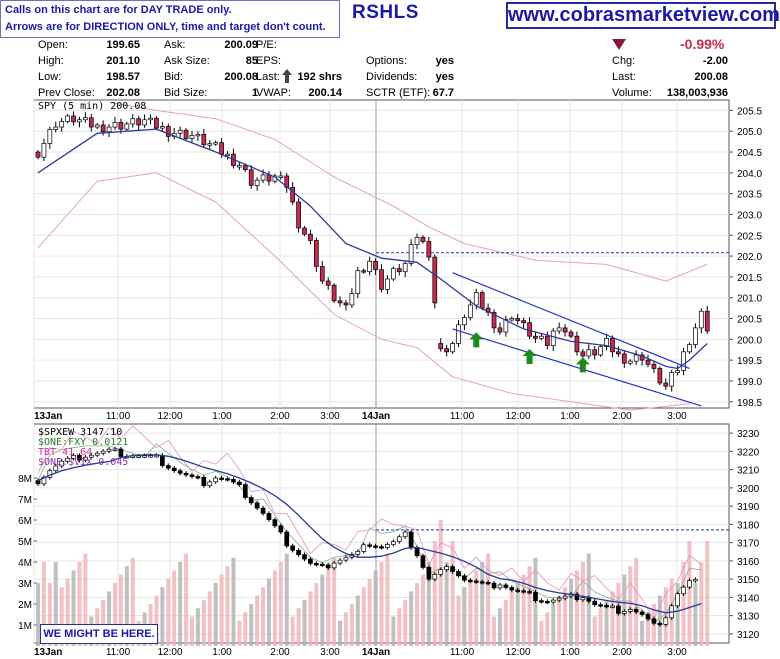 The width and height of the screenshot is (780, 659). Describe the element at coordinates (749, 257) in the screenshot. I see `spy-y-tick-label: 202.0` at that location.